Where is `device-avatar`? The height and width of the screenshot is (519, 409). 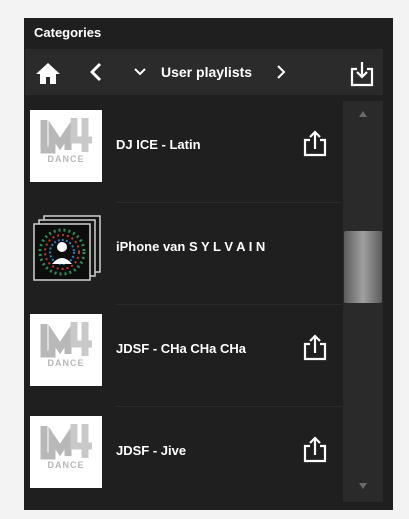
device-avatar is located at coordinates (66, 248).